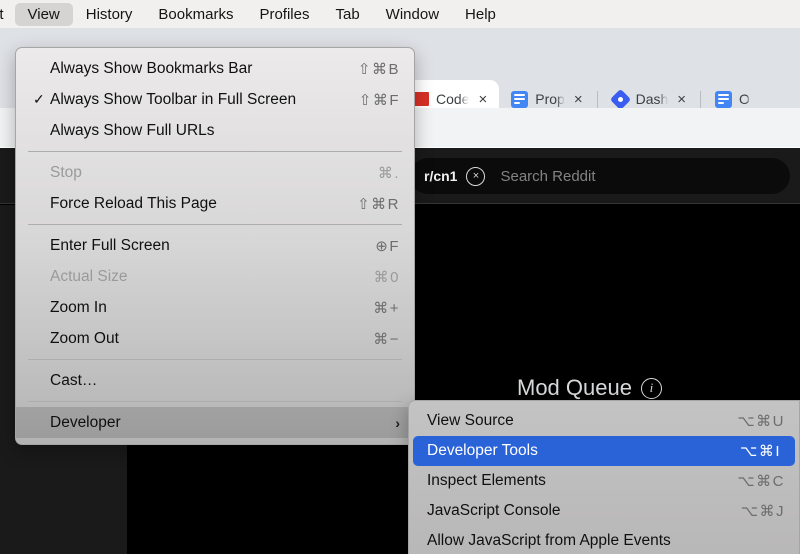 The height and width of the screenshot is (554, 800). Describe the element at coordinates (215, 307) in the screenshot. I see `menu-item-zoom-in: Zoom In ⌘+` at that location.